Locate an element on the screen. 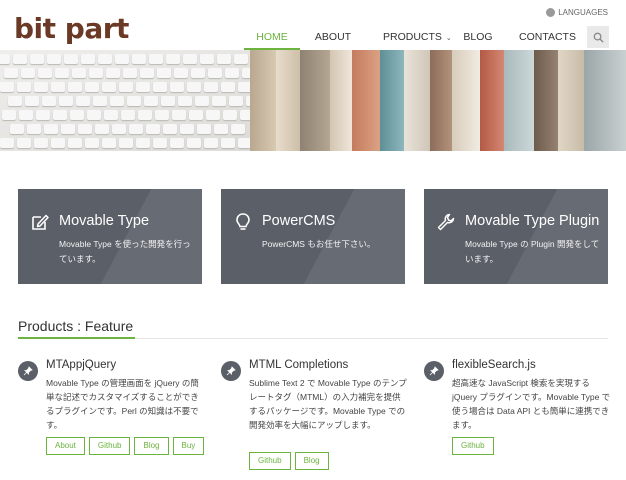 The height and width of the screenshot is (480, 626). feature-powercms: PowerCMS PowerCMS もお任せ下さい。 is located at coordinates (313, 236).